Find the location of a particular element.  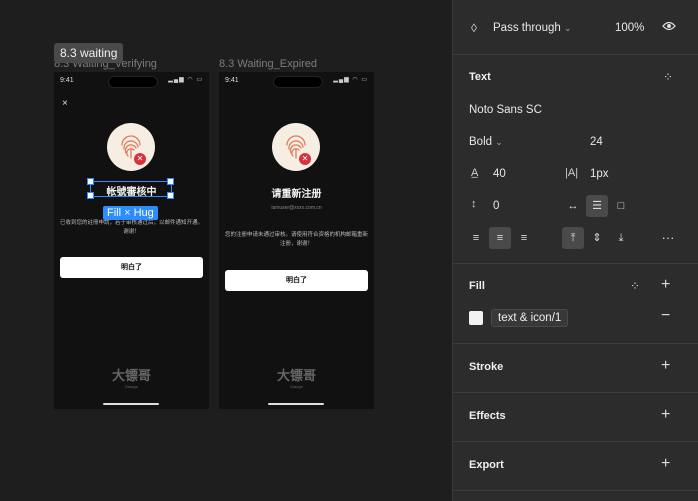

remove-fill-icon: − is located at coordinates (665, 316).